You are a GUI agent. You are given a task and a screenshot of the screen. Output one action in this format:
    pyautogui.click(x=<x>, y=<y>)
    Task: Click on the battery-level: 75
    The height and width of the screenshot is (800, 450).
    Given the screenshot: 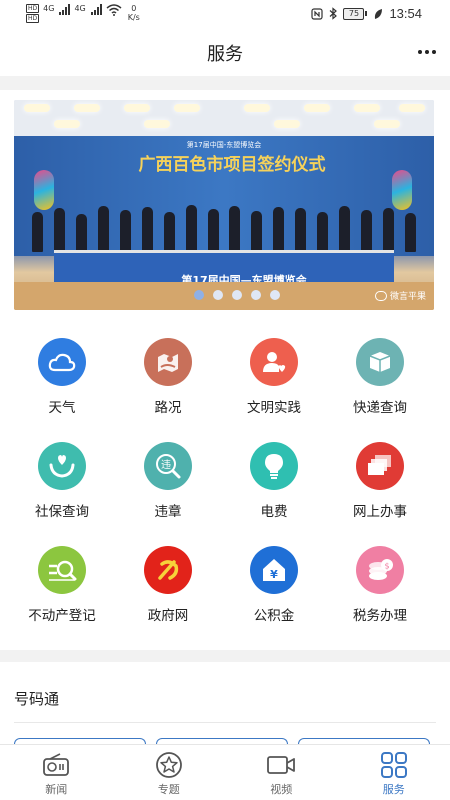 What is the action you would take?
    pyautogui.click(x=354, y=13)
    